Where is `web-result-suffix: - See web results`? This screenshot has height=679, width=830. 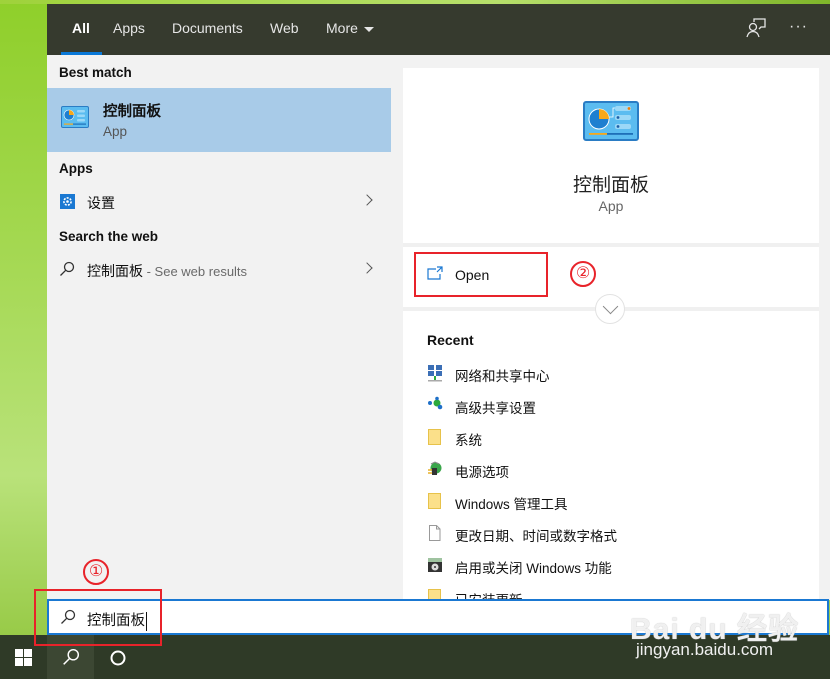
web-result-suffix: - See web results is located at coordinates (195, 271).